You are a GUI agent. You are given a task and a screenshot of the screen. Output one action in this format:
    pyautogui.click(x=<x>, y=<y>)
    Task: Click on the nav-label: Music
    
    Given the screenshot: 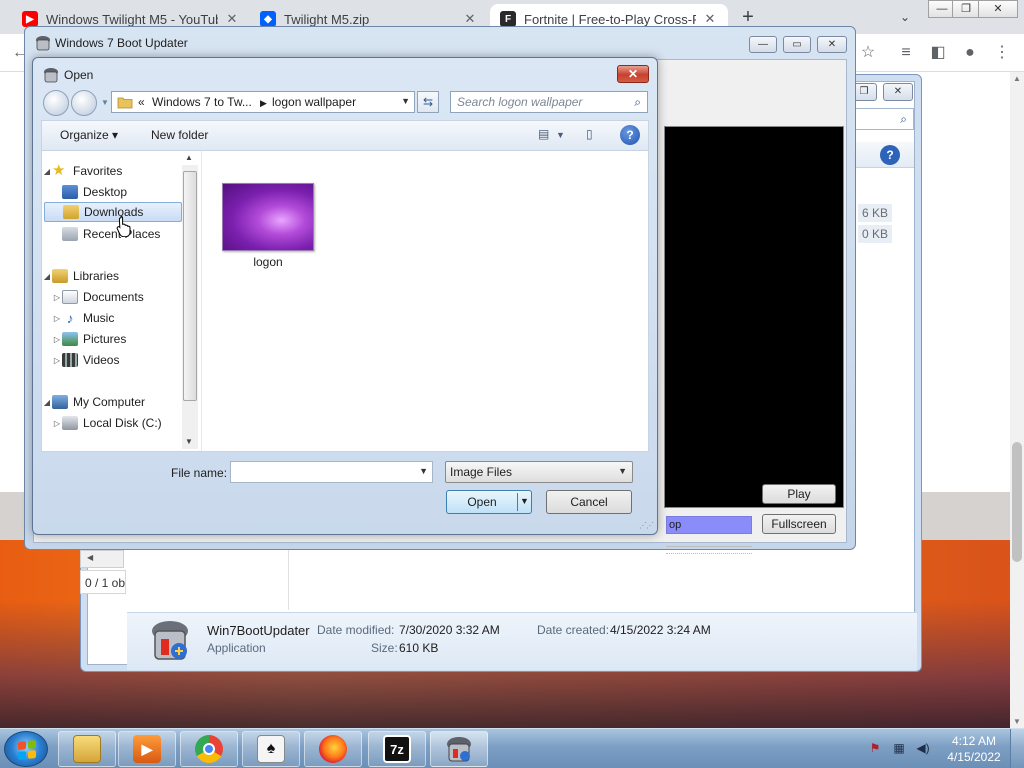 What is the action you would take?
    pyautogui.click(x=99, y=318)
    